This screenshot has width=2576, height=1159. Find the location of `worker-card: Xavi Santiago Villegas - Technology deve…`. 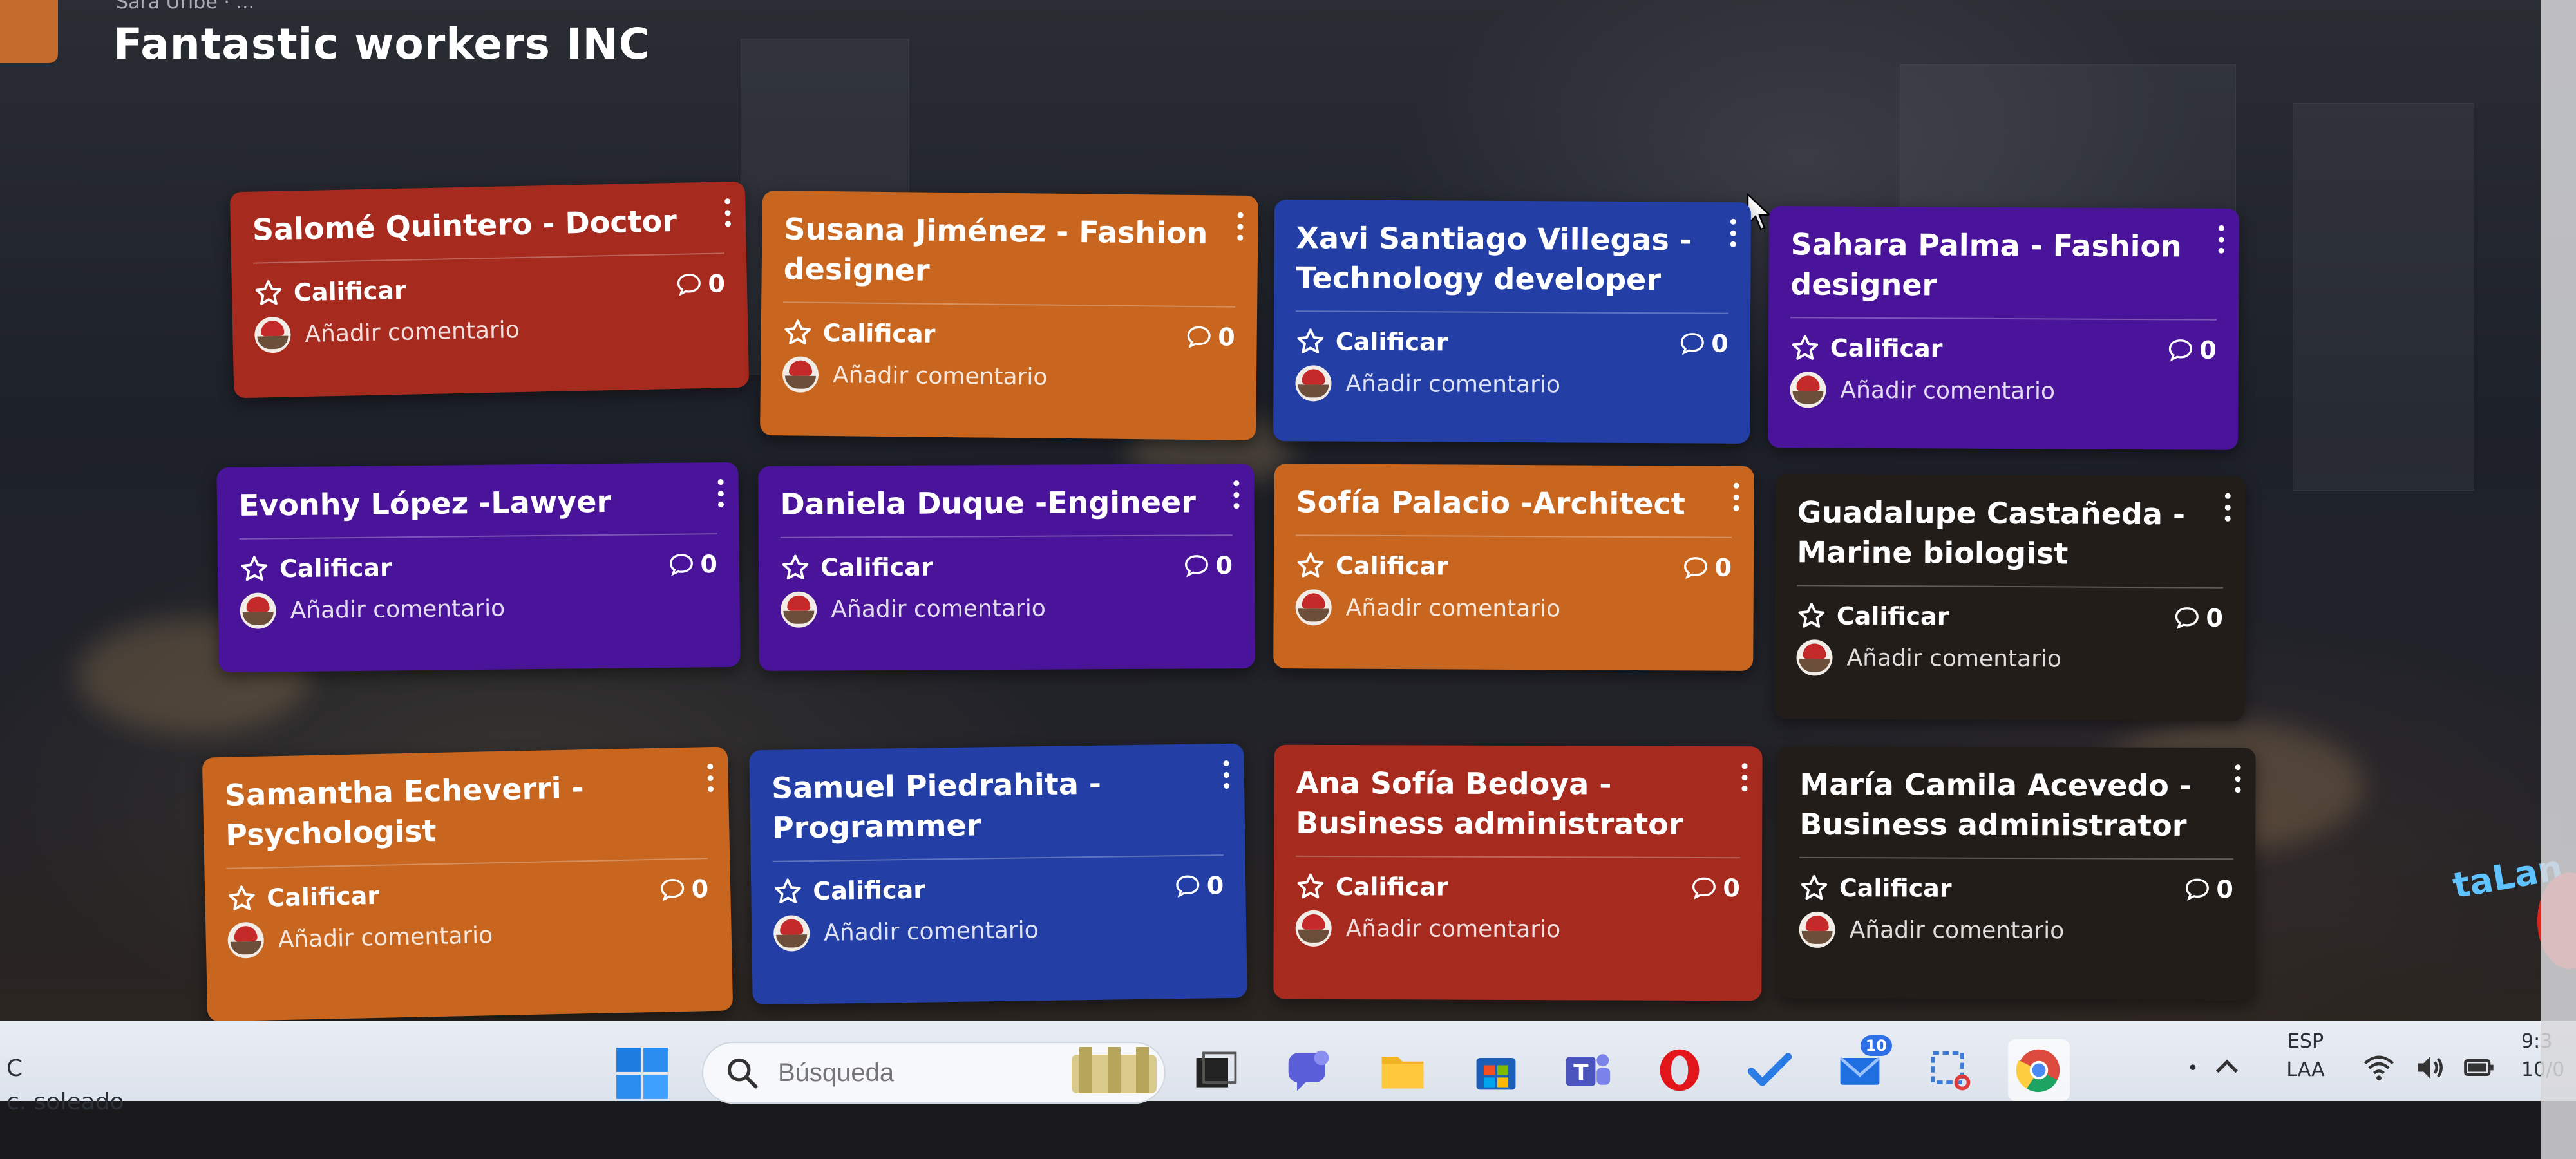

worker-card: Xavi Santiago Villegas - Technology deve… is located at coordinates (1512, 322).